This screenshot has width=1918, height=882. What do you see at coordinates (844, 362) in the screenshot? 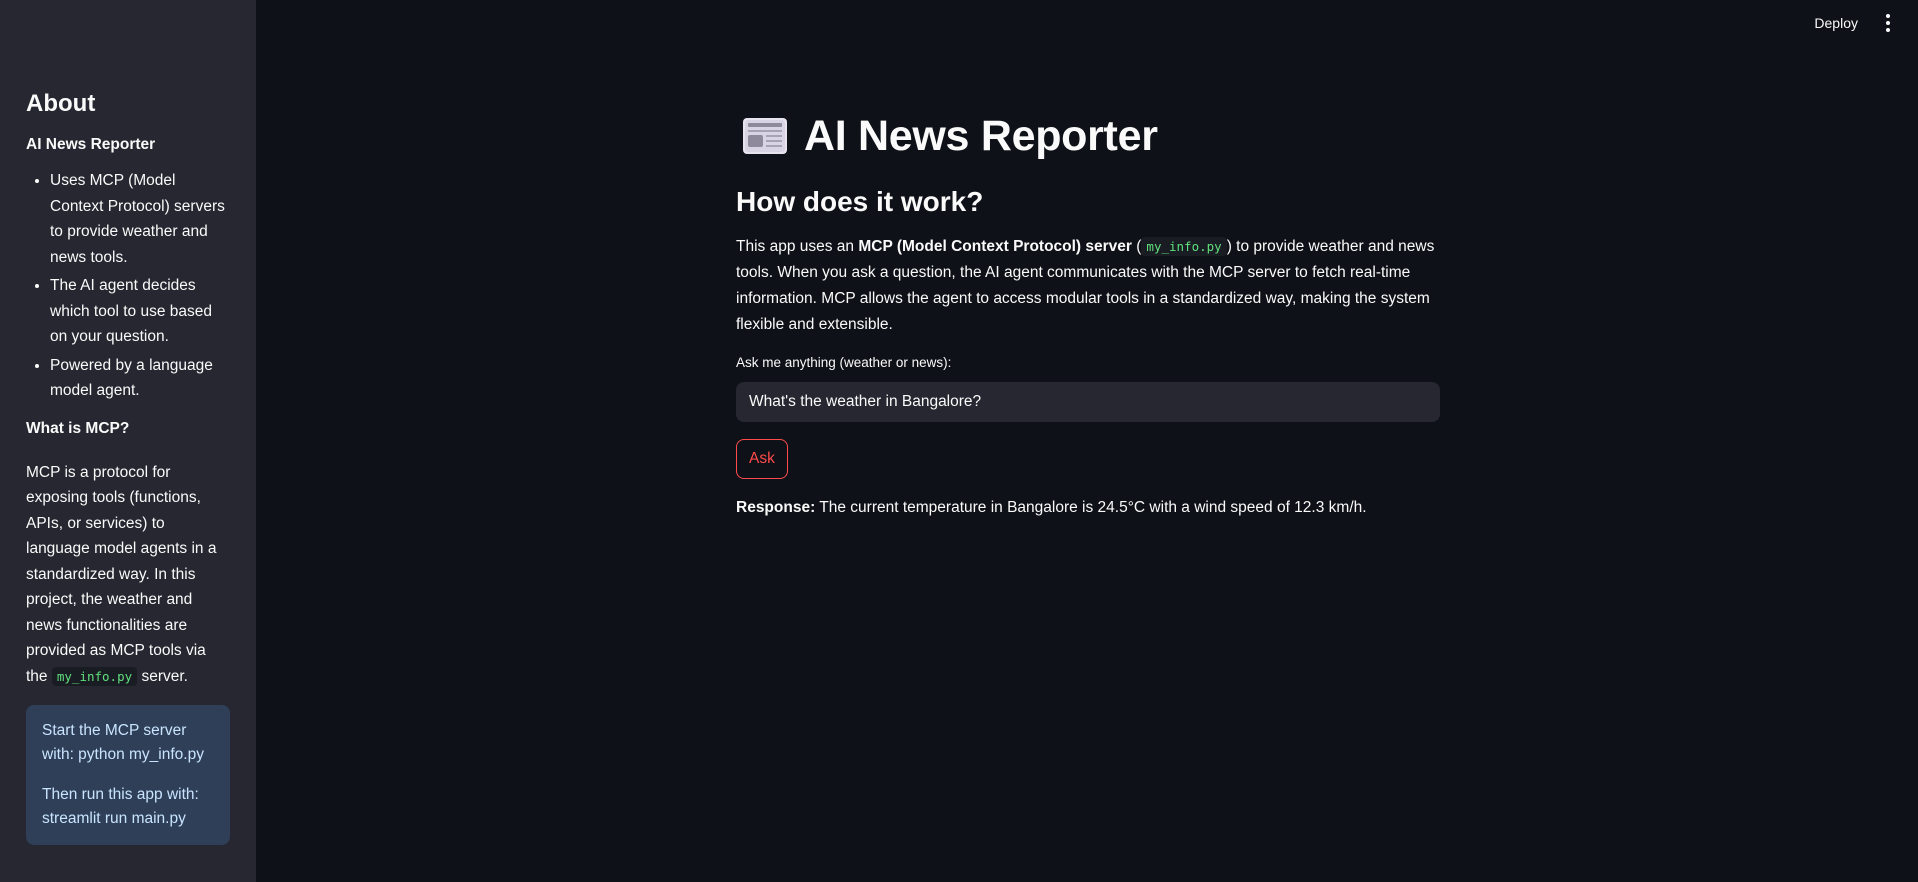
I see `question-input-label: Ask me anything (weather or news):` at bounding box center [844, 362].